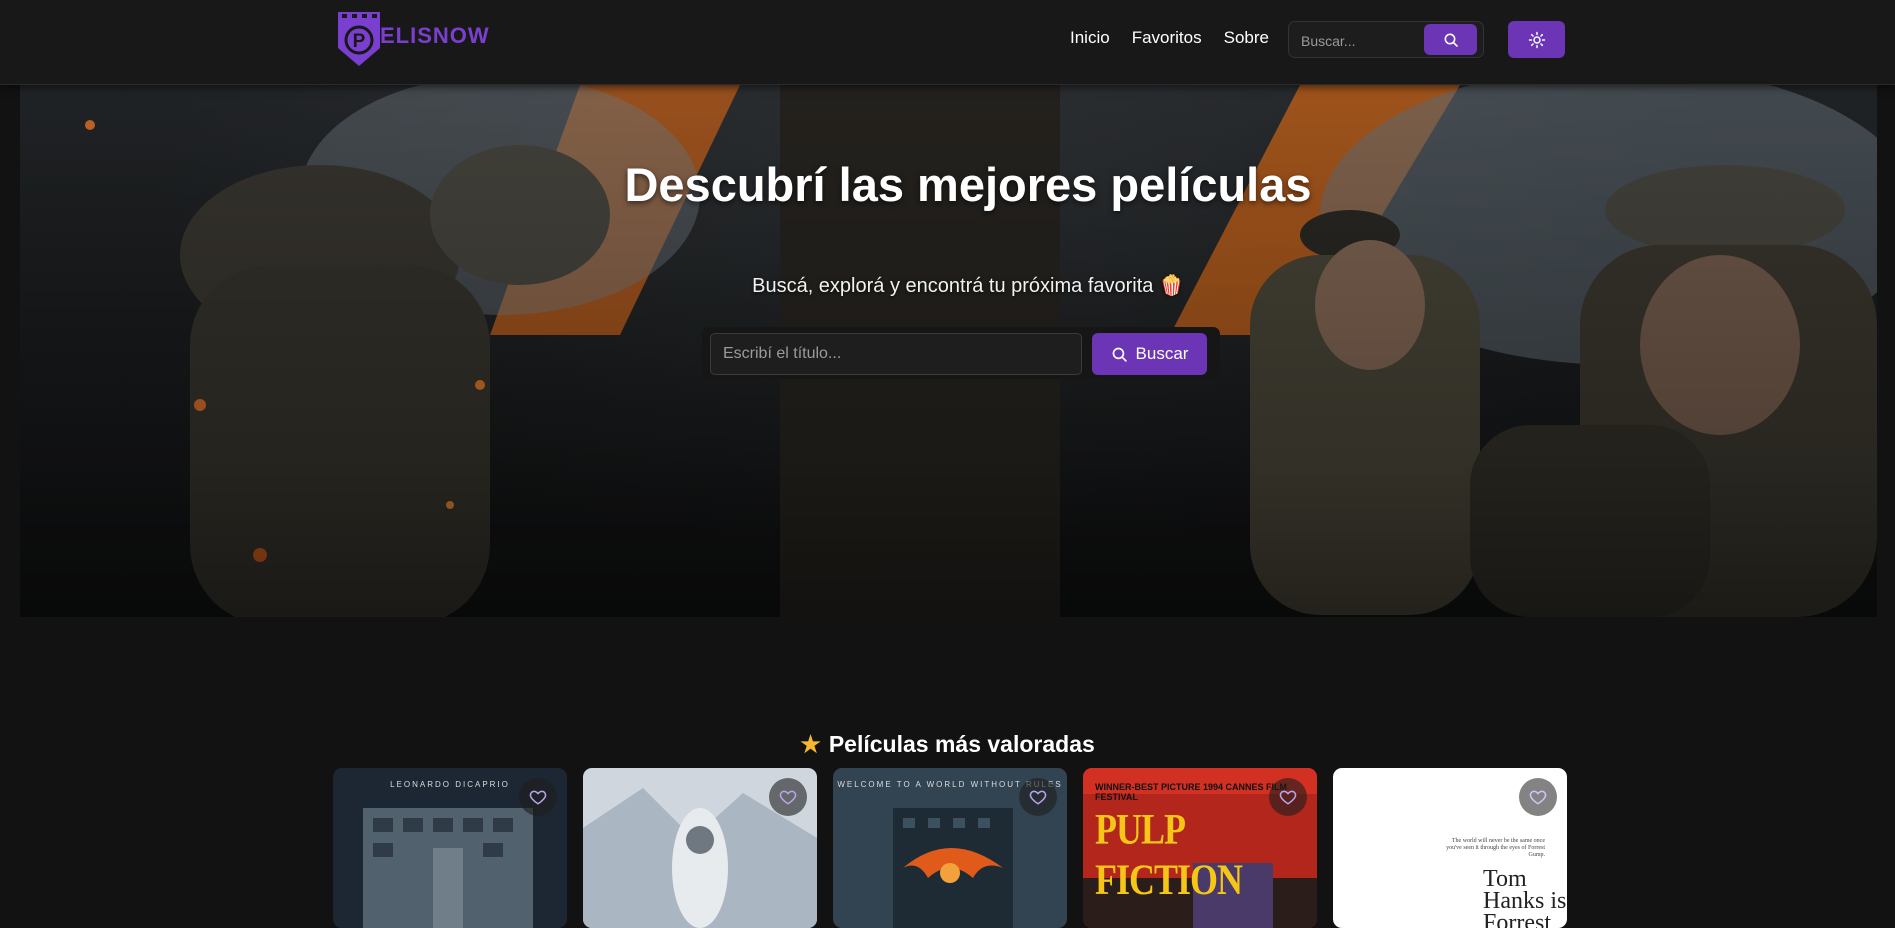 The width and height of the screenshot is (1895, 928). I want to click on nav-link-favoritos: Favoritos, so click(1167, 38).